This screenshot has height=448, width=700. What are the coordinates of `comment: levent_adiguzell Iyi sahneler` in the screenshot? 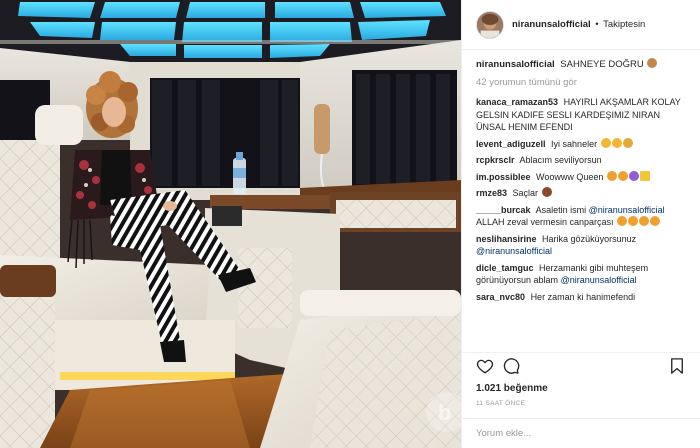 It's located at (583, 144).